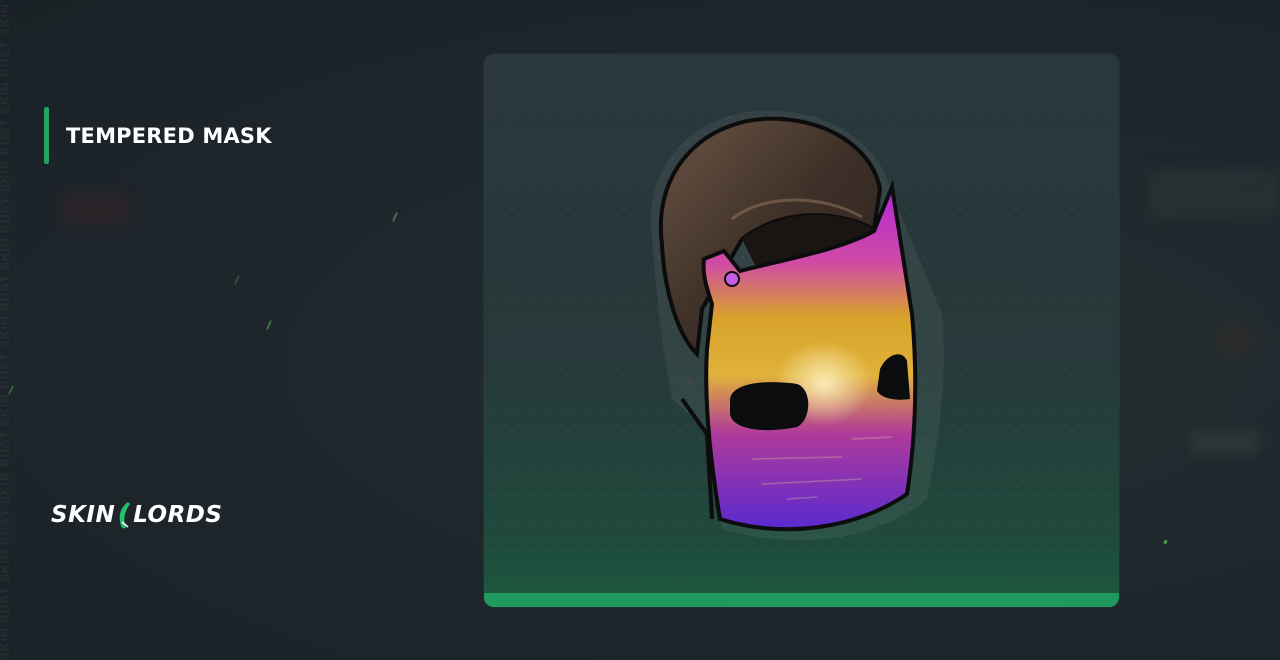 The width and height of the screenshot is (1280, 660). Describe the element at coordinates (178, 515) in the screenshot. I see `logo-text-right: LORDS` at that location.